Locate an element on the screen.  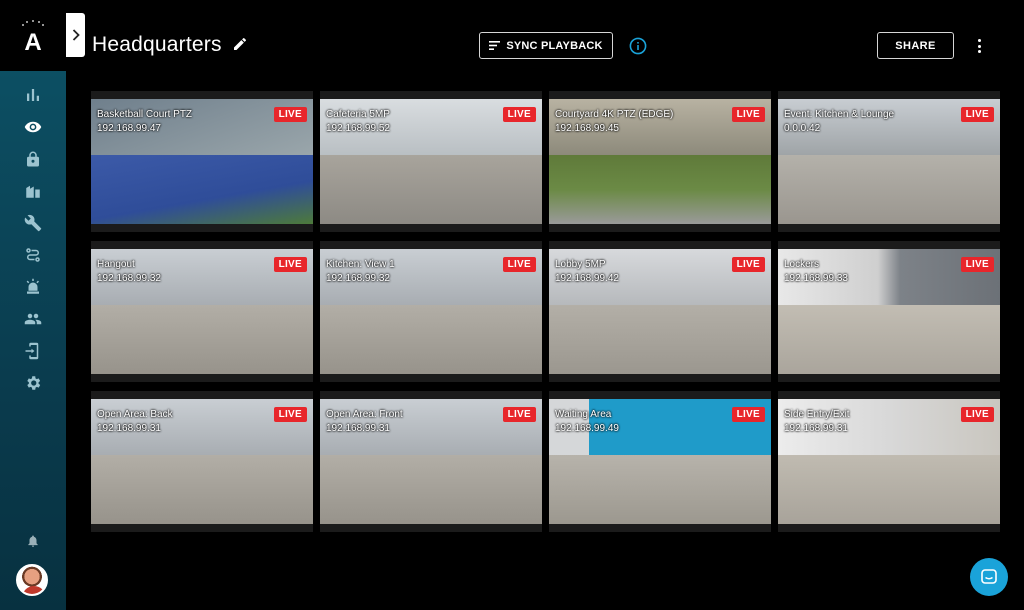
people-icon is located at coordinates (33, 319).